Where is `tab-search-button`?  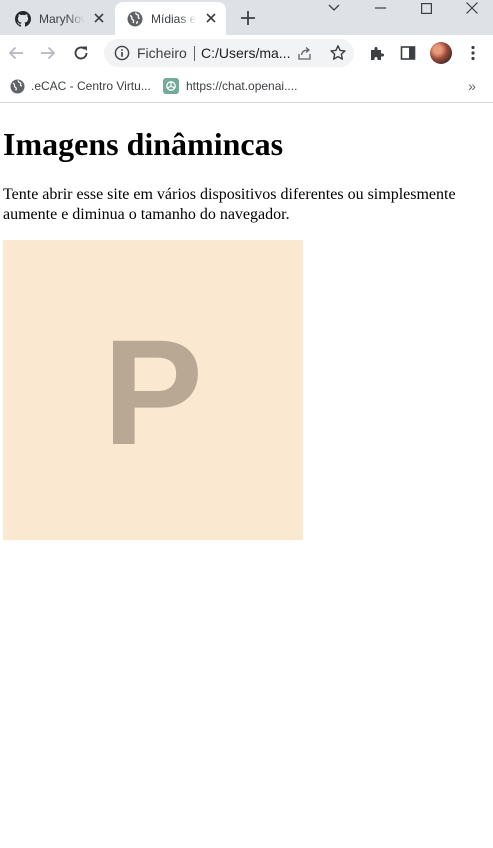 tab-search-button is located at coordinates (334, 8).